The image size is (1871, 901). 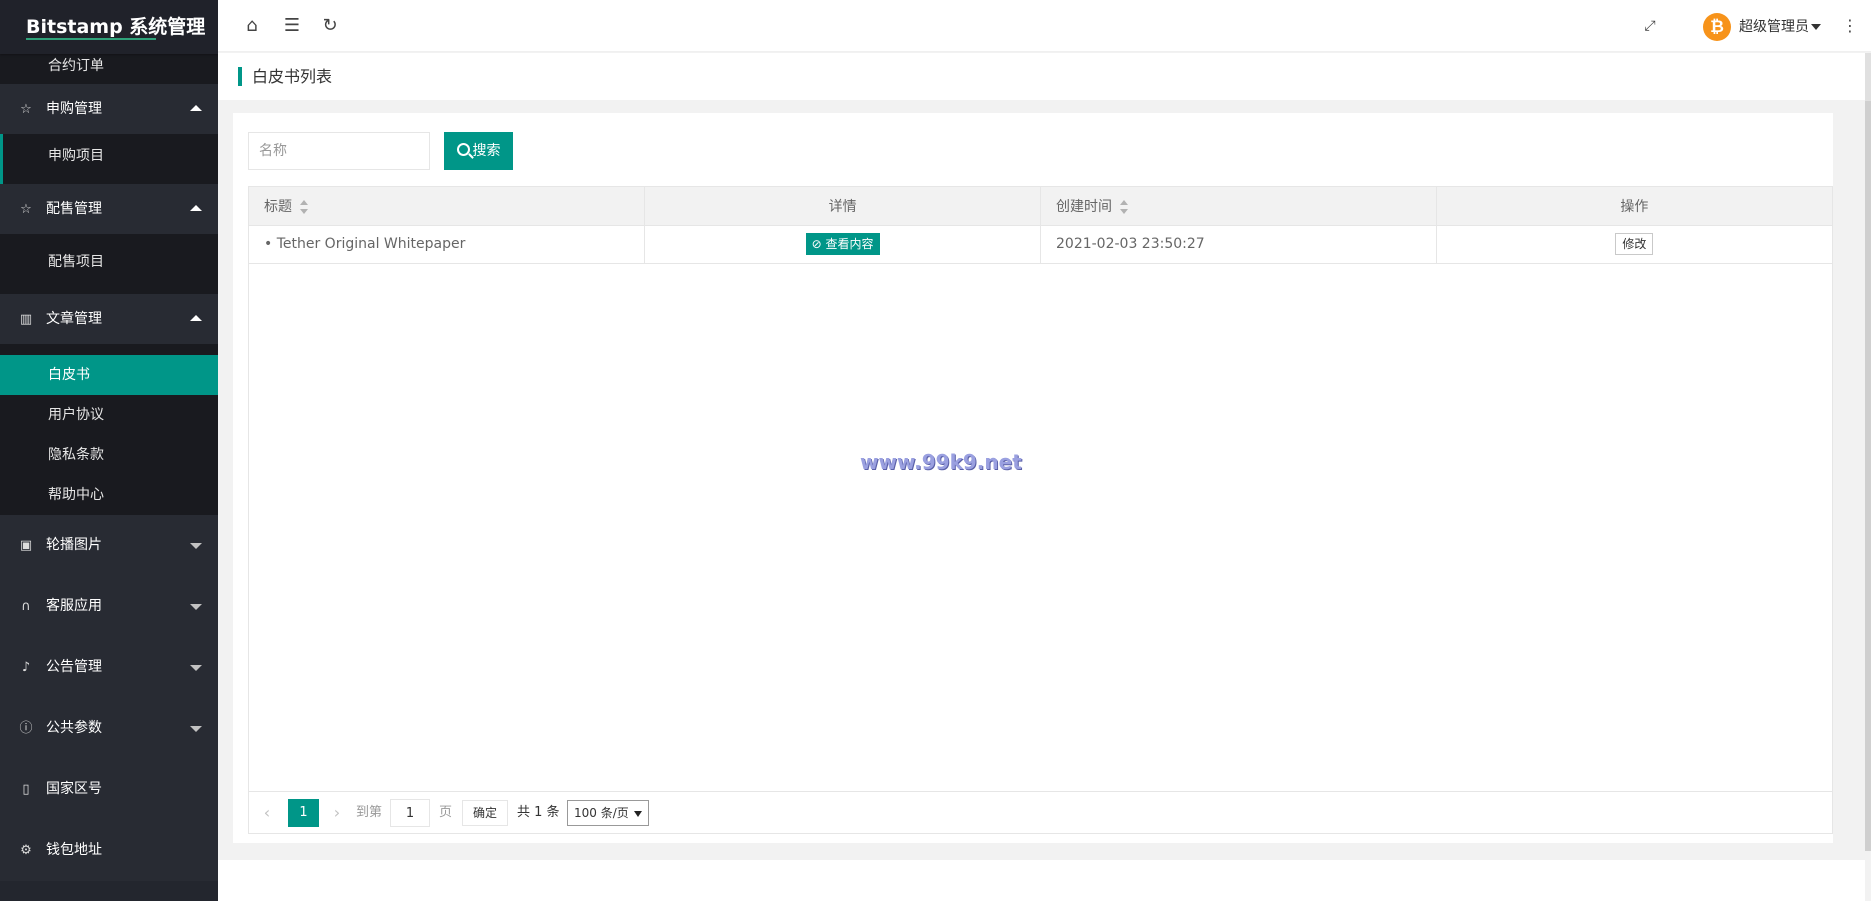 What do you see at coordinates (1634, 206) in the screenshot?
I see `column-header-action: 操作` at bounding box center [1634, 206].